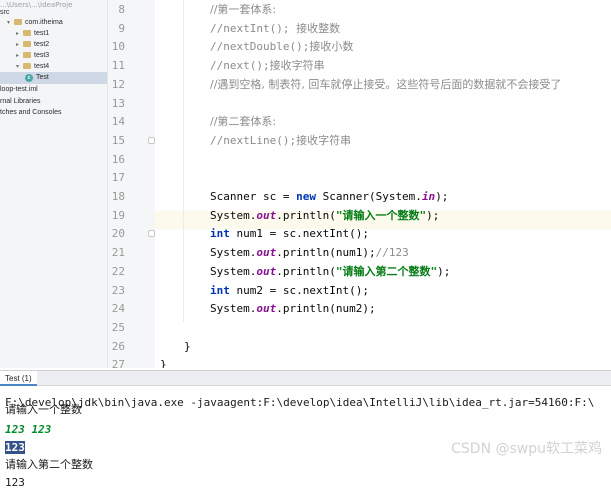 This screenshot has height=493, width=611. I want to click on selected-console-text: 123, so click(15, 447).